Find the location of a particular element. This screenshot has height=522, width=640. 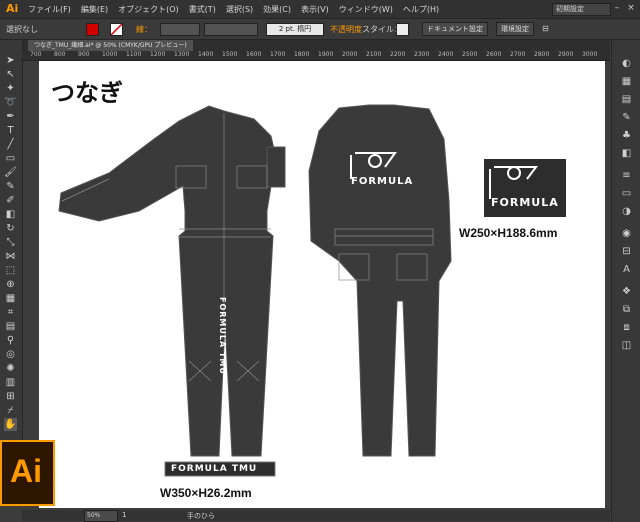

ruler-tick: 2700 is located at coordinates (518, 54).